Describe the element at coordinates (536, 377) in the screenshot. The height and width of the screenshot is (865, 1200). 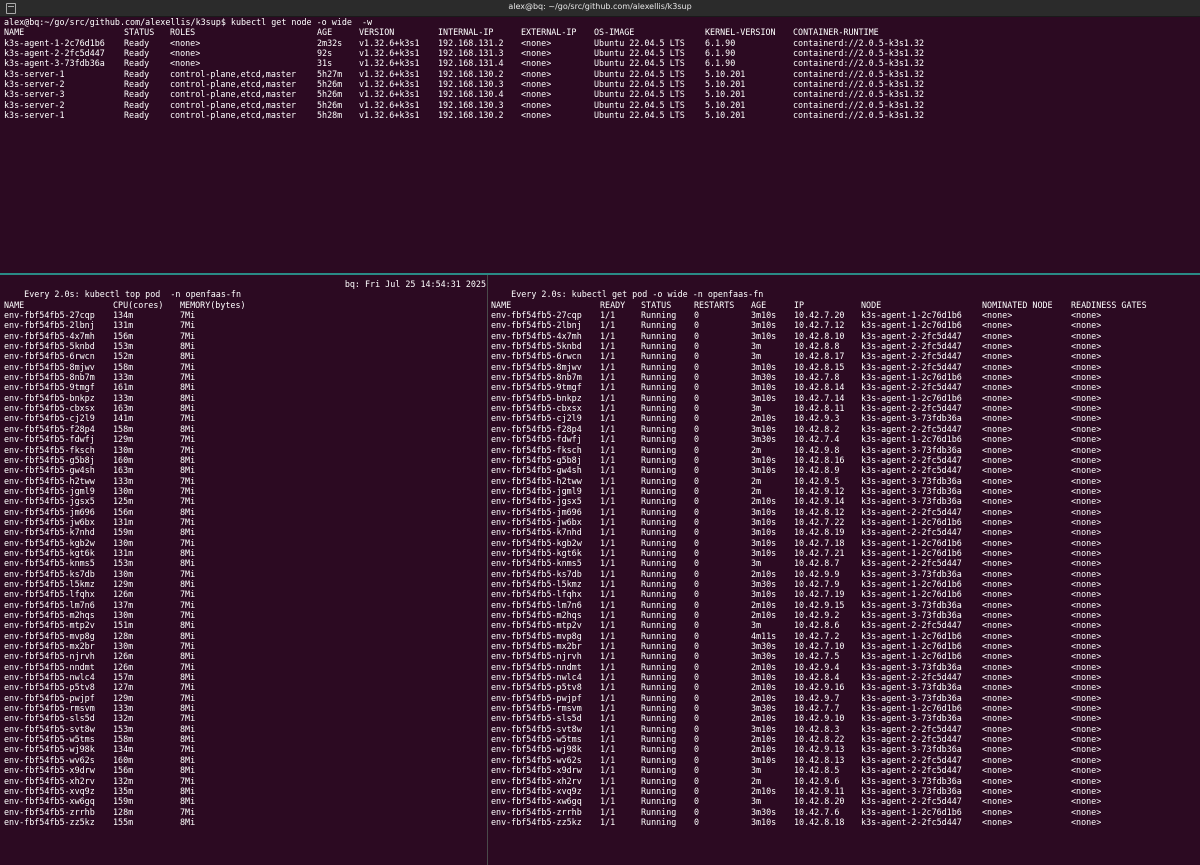
I see `table-cell: env-fbf54fb5-8nb7m` at that location.